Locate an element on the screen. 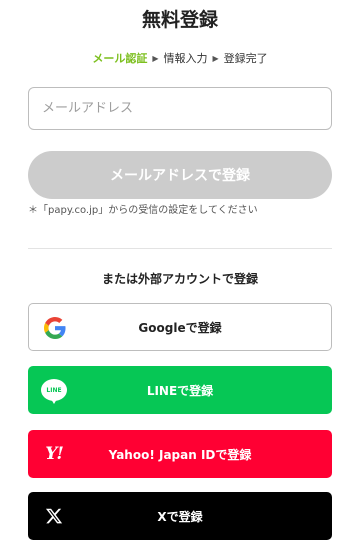  x-register-button: Xで登録 is located at coordinates (180, 516).